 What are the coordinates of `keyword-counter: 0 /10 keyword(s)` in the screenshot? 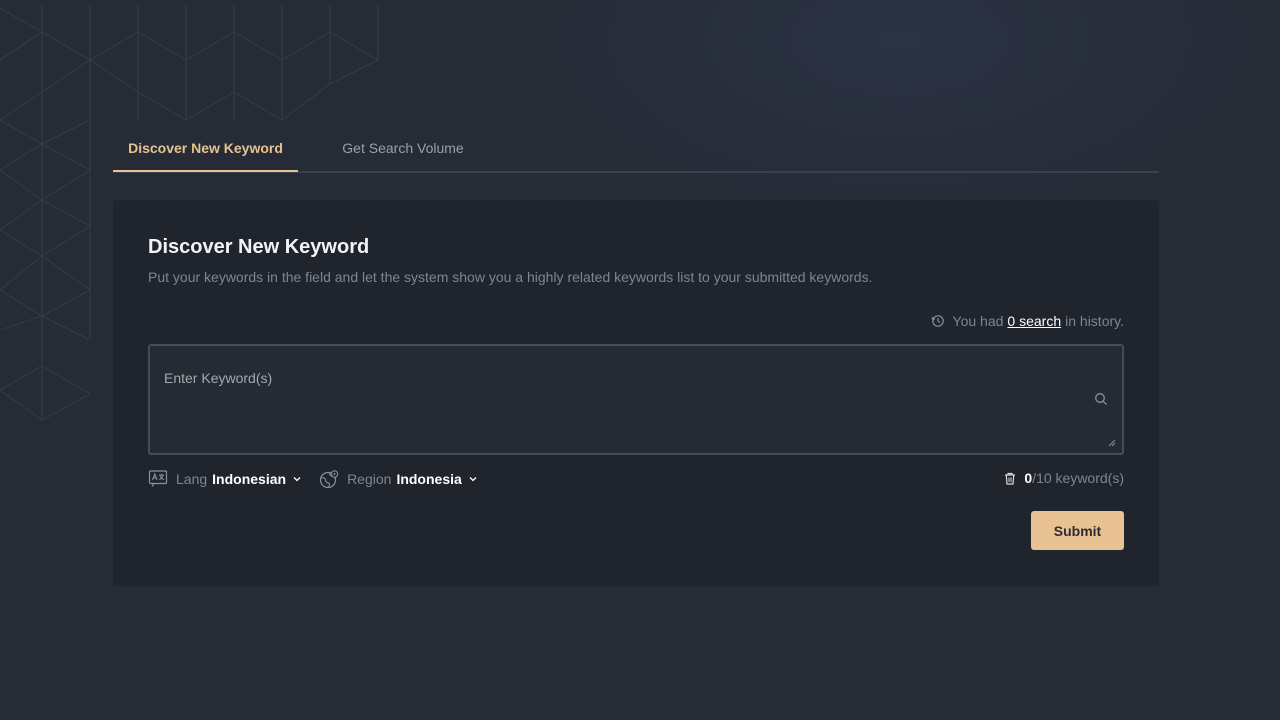 It's located at (1064, 478).